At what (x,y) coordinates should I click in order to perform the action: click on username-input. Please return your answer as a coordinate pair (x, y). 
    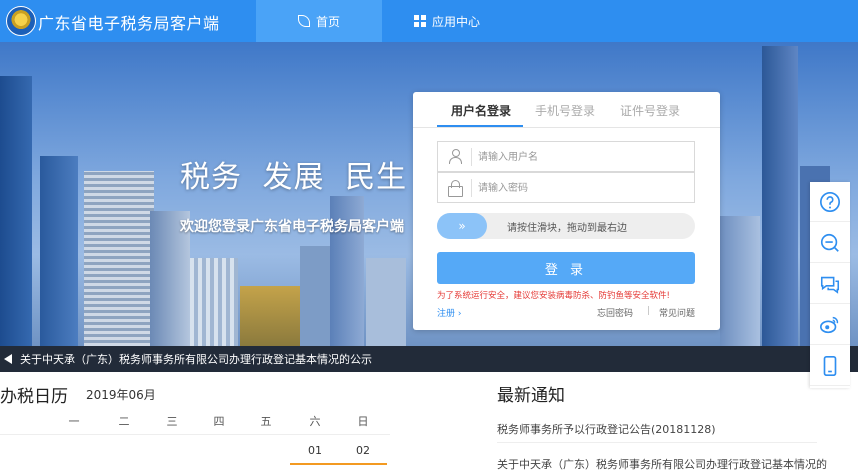
    Looking at the image, I should click on (578, 157).